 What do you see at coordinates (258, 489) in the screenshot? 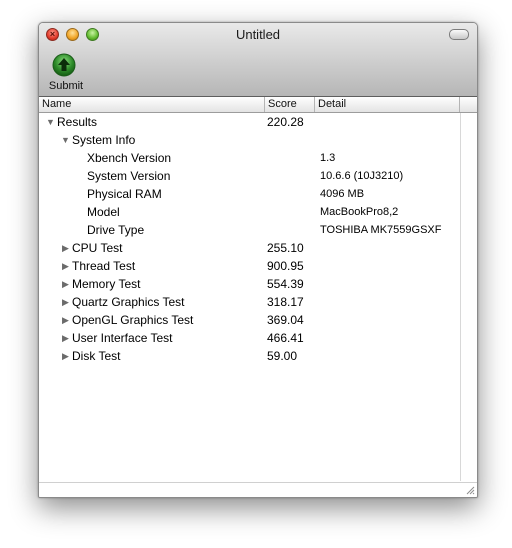
I see `bottom-bar` at bounding box center [258, 489].